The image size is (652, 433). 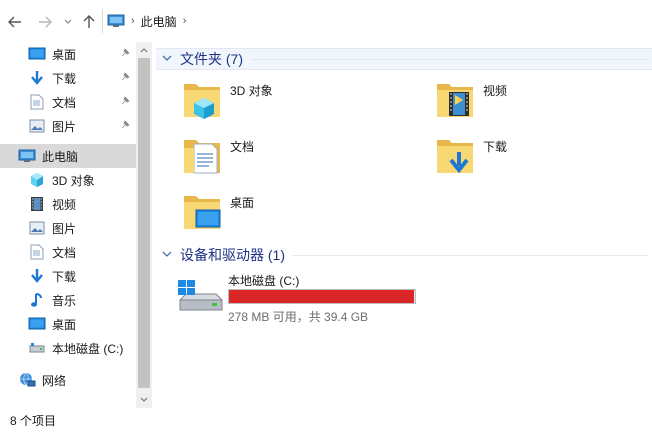 I want to click on nav-item-desktop: 桌面, so click(x=68, y=324).